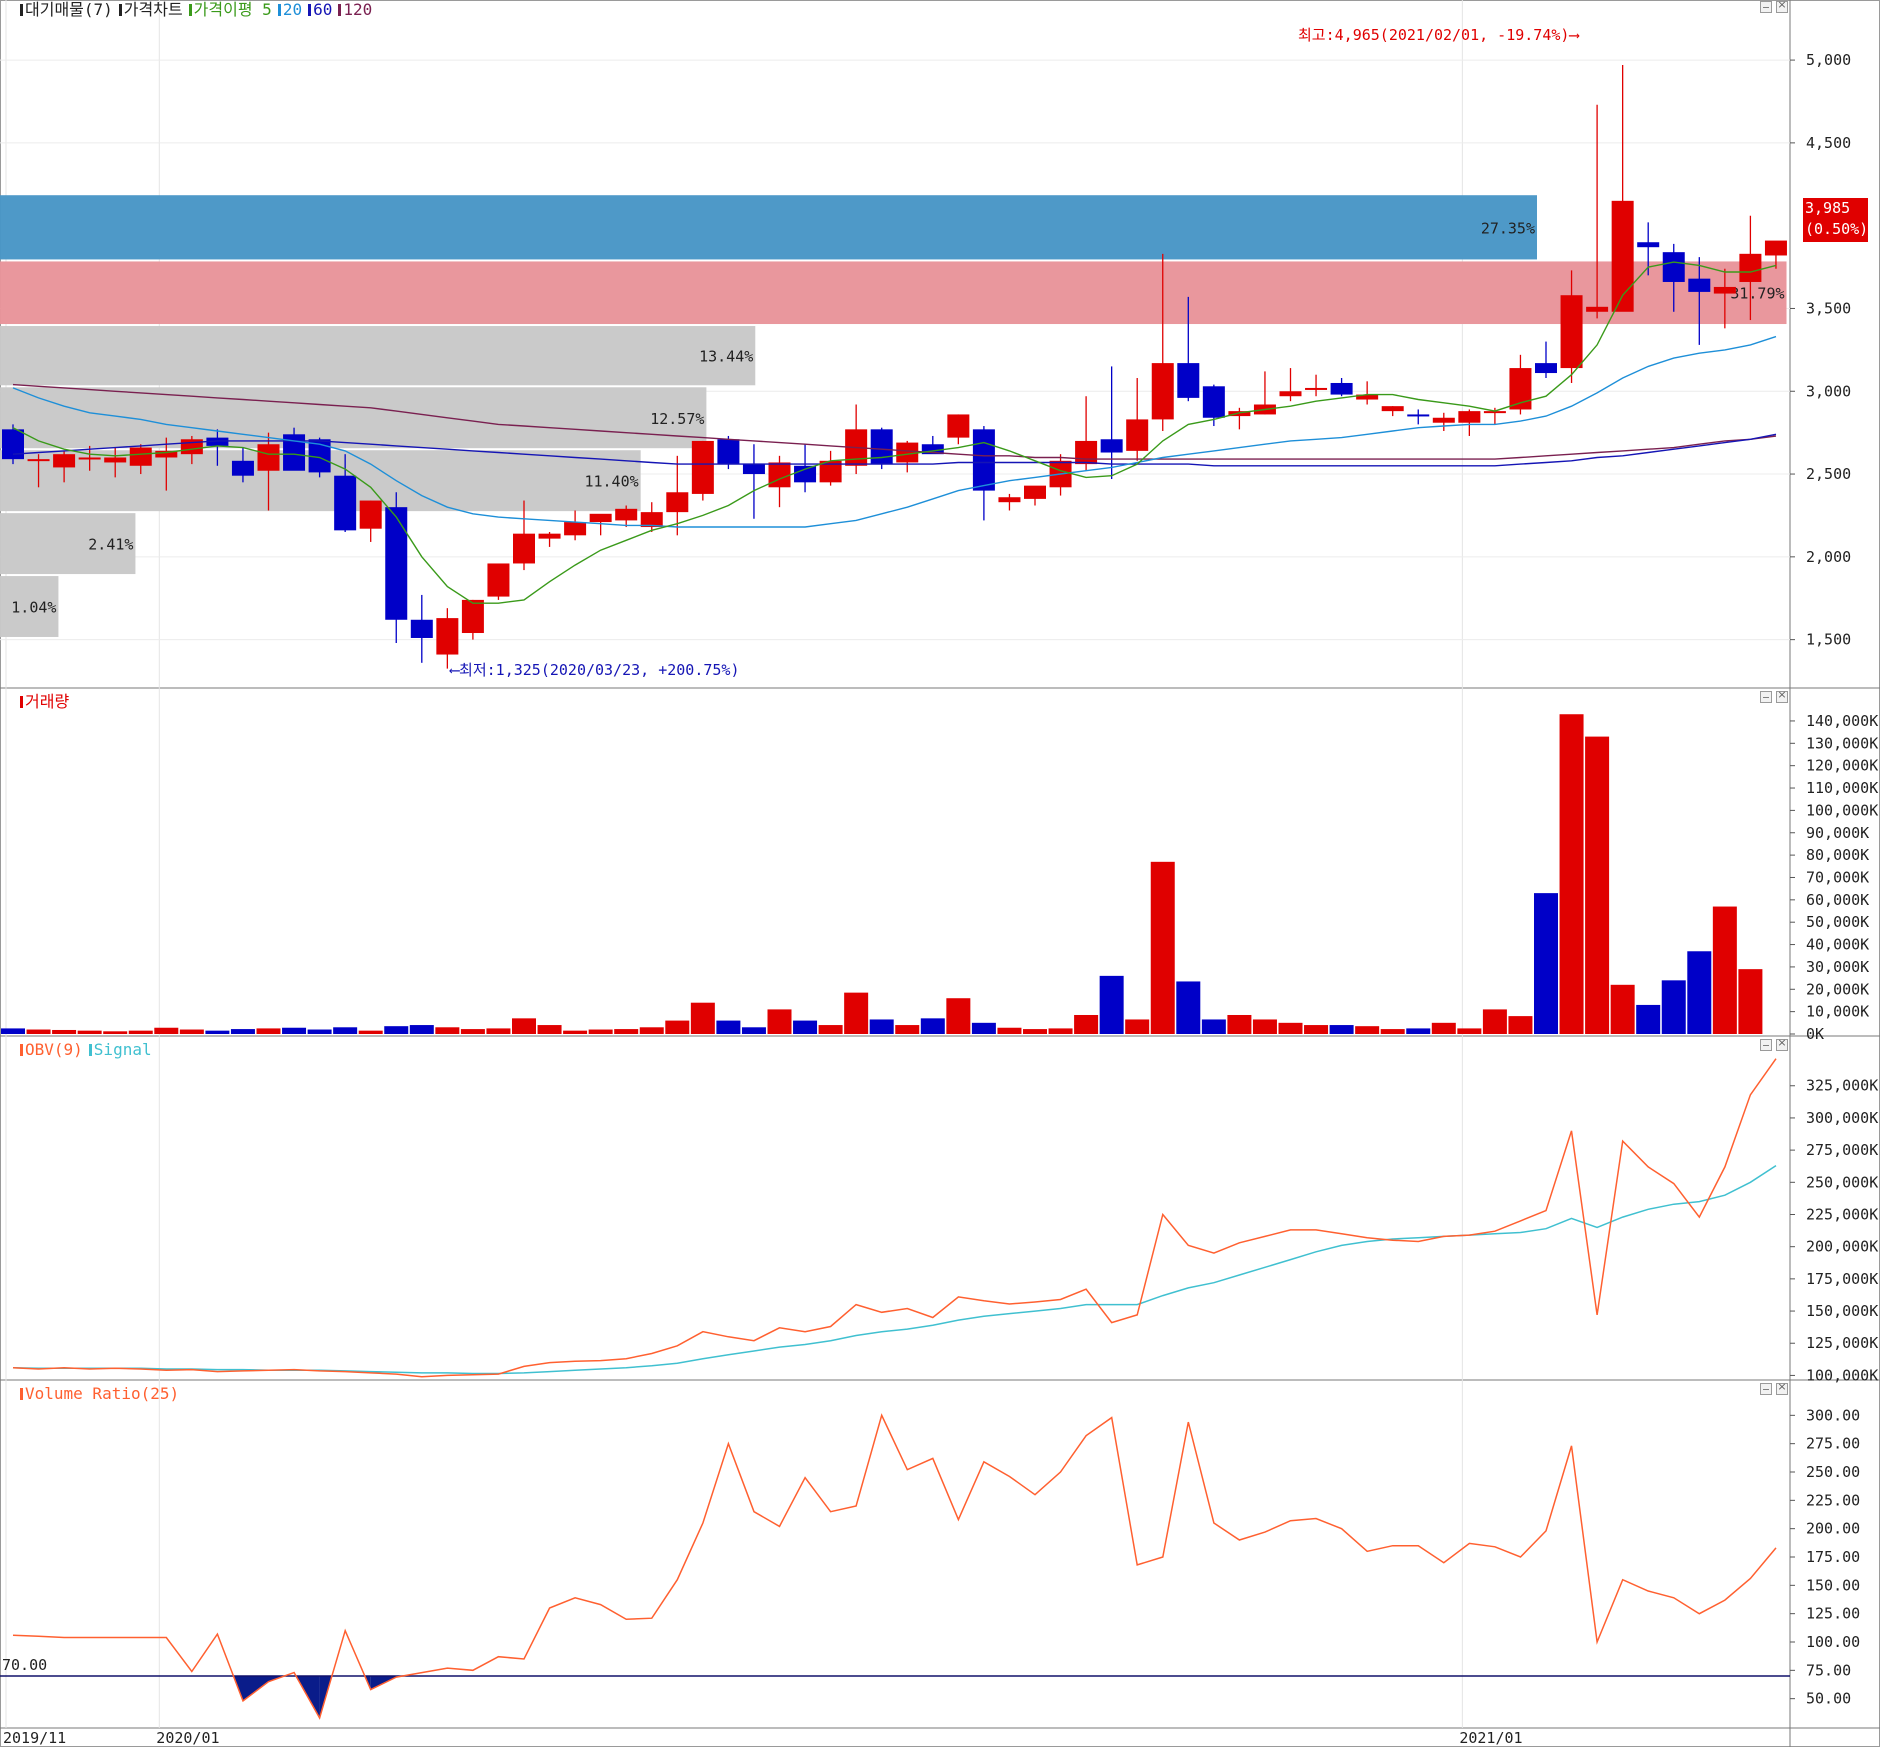 This screenshot has height=1751, width=1880. I want to click on legend-item: 거래량, so click(44, 701).